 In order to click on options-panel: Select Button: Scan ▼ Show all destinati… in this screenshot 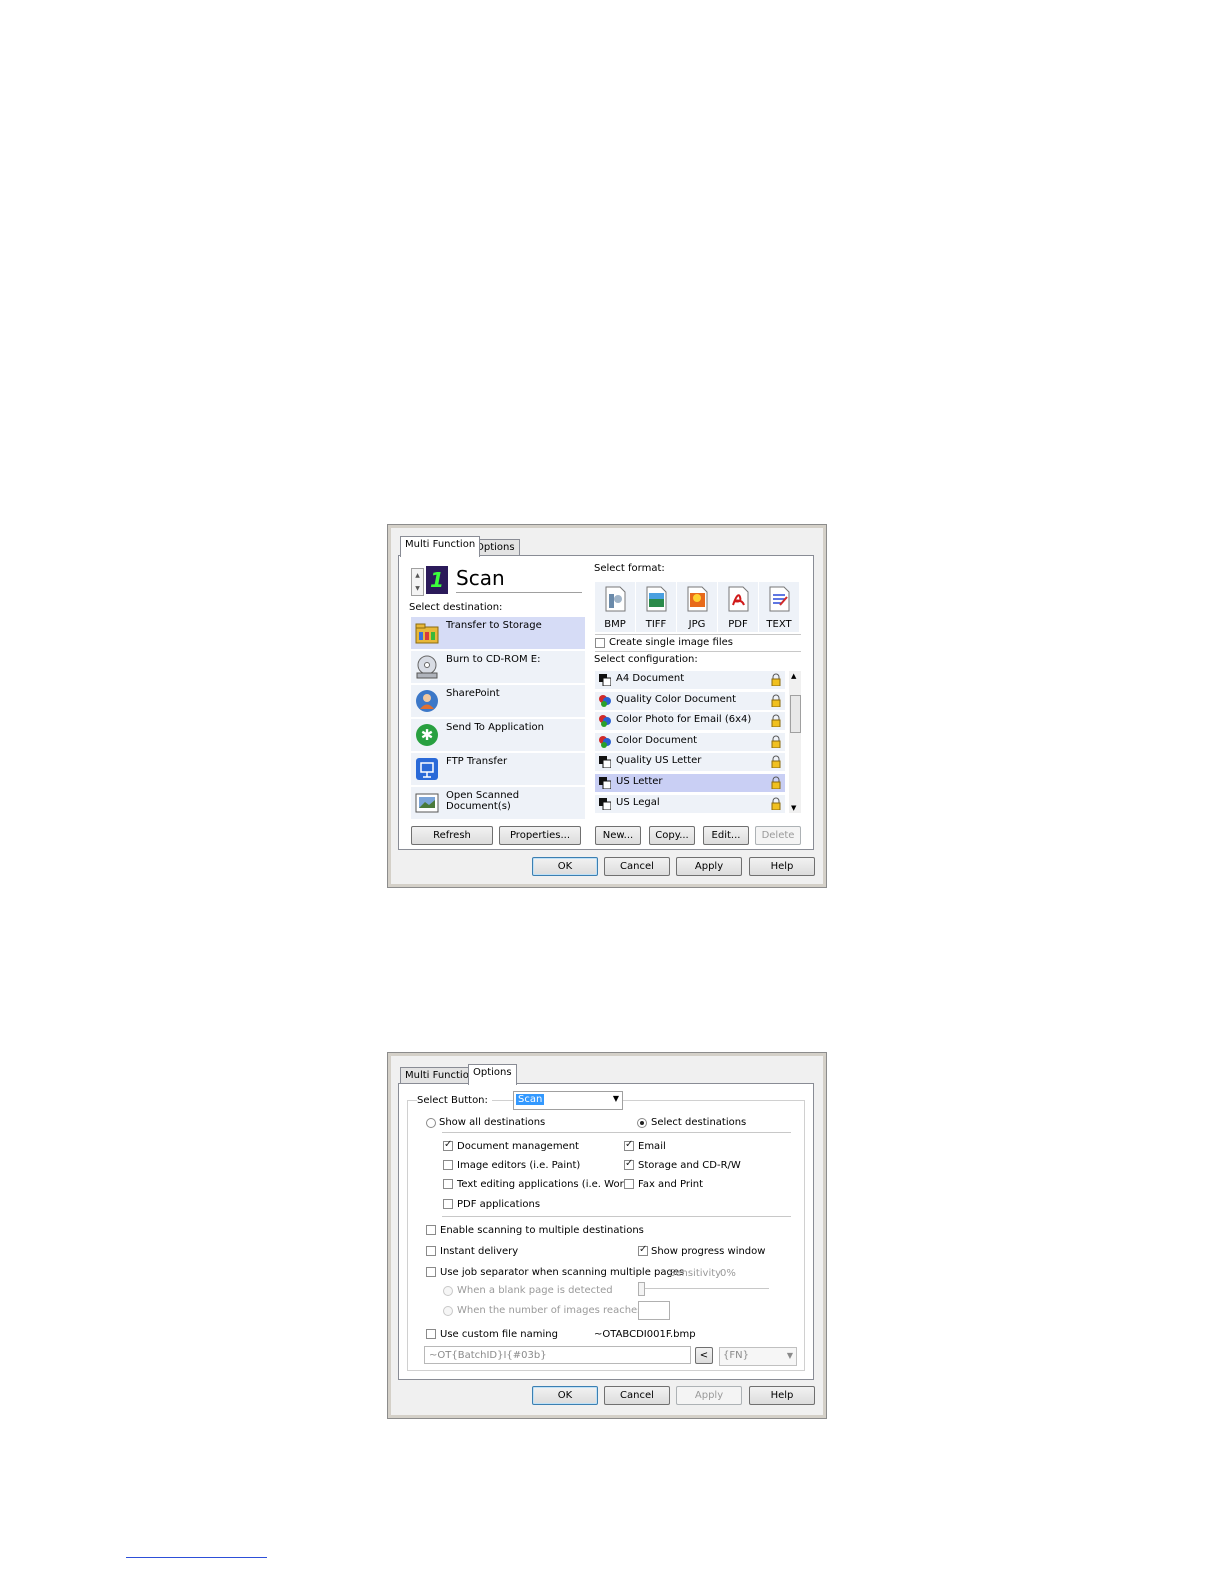, I will do `click(606, 1231)`.